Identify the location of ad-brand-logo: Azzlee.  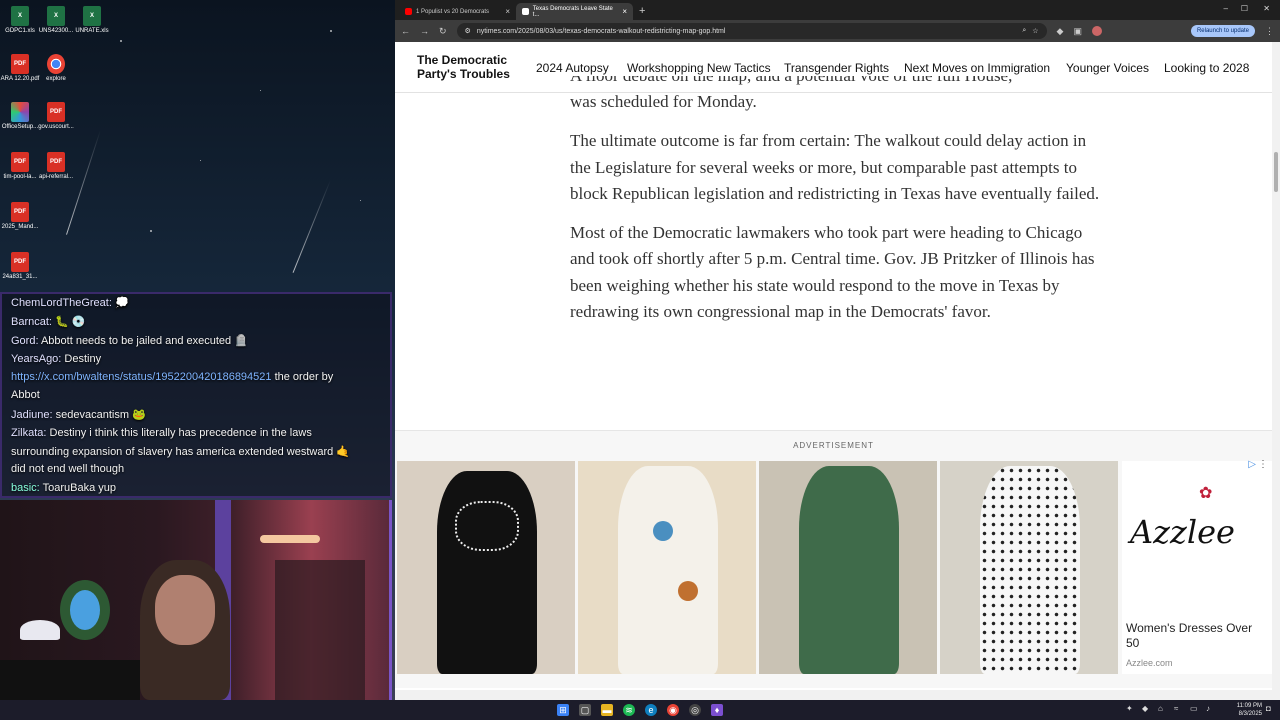
(1182, 532).